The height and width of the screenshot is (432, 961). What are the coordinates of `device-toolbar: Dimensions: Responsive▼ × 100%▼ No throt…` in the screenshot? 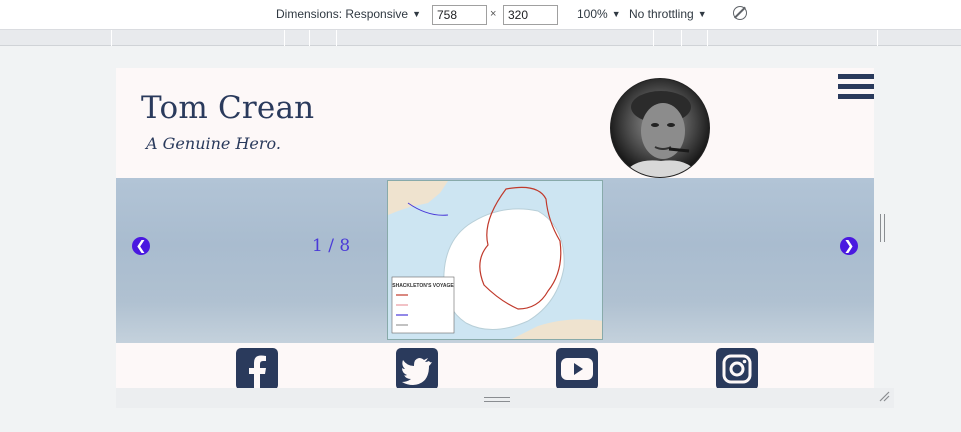 It's located at (480, 15).